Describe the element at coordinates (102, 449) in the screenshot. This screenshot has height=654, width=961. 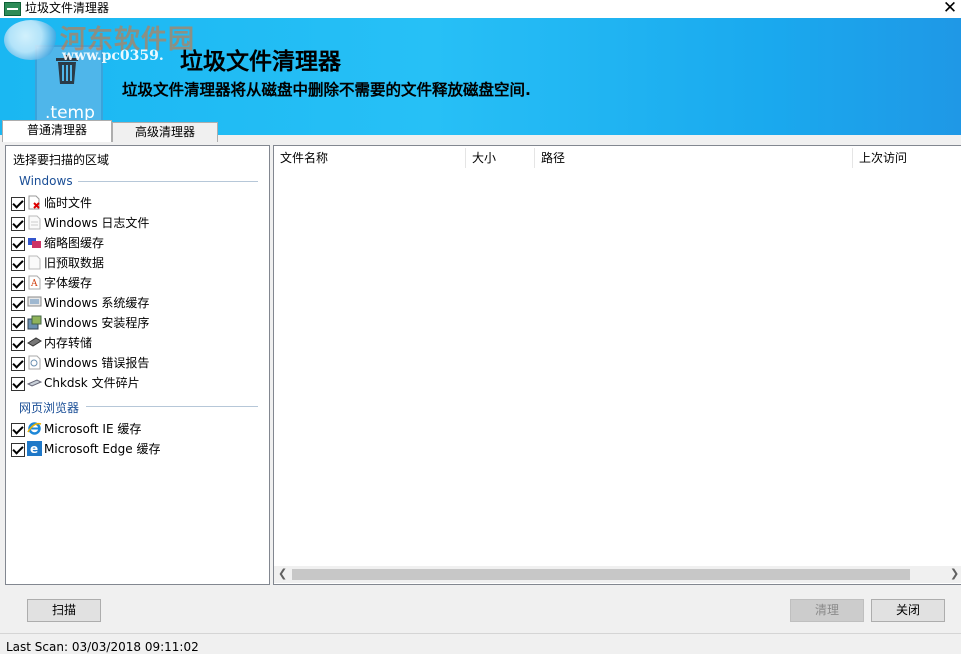
I see `list-item-label: Microsoft Edge 缓存` at that location.